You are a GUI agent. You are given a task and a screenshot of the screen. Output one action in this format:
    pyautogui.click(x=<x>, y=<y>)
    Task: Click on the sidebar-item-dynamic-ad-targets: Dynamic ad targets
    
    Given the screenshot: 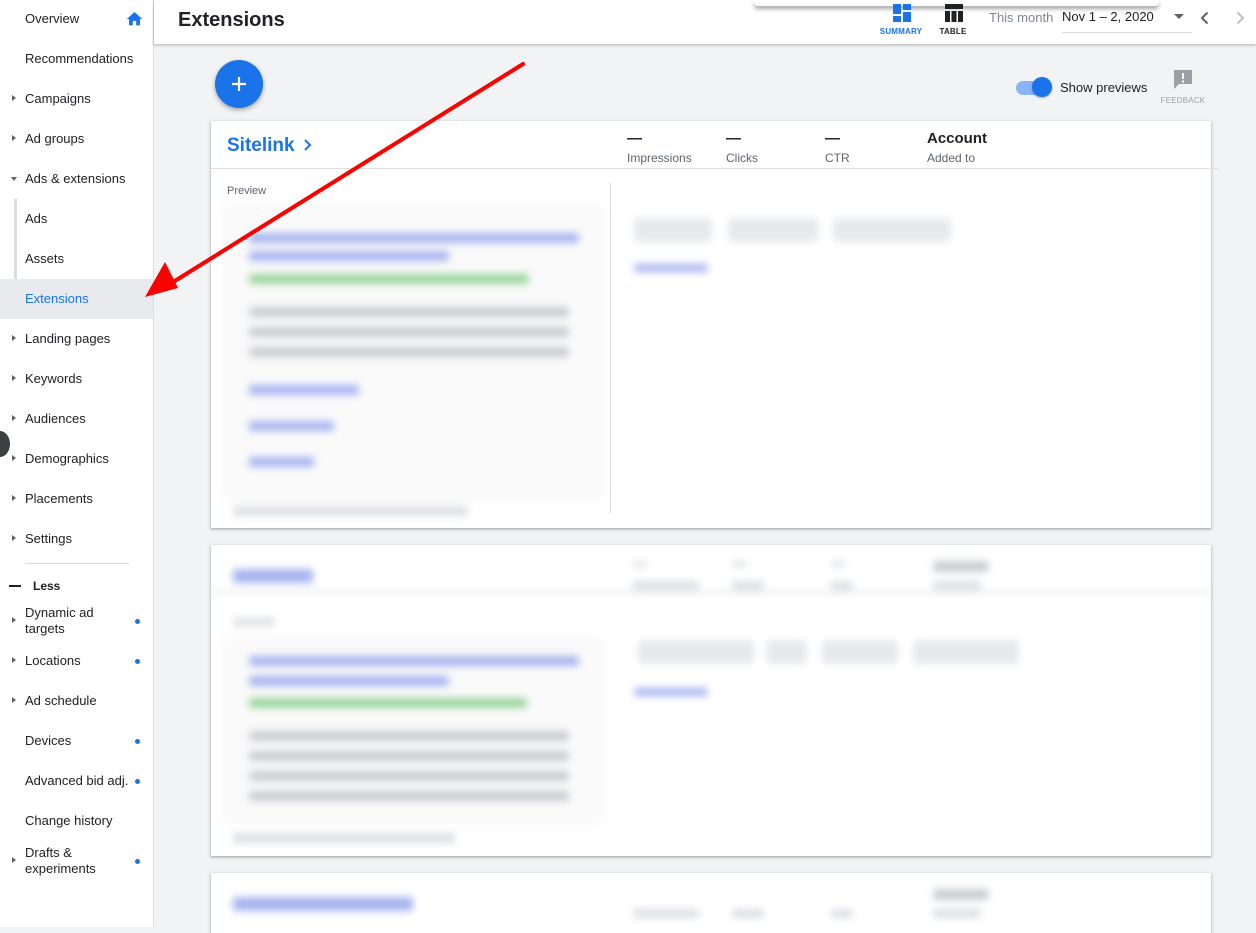 What is the action you would take?
    pyautogui.click(x=76, y=621)
    